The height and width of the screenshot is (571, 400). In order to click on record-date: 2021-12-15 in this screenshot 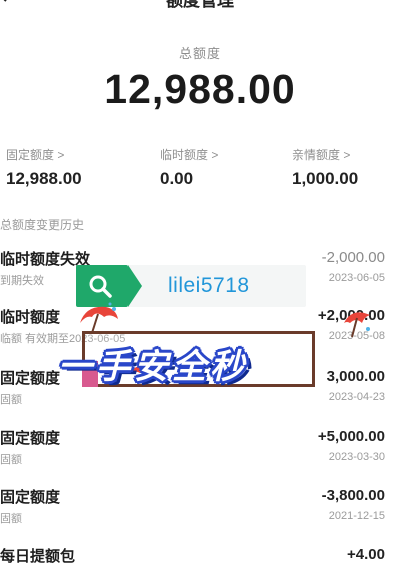, I will do `click(356, 516)`.